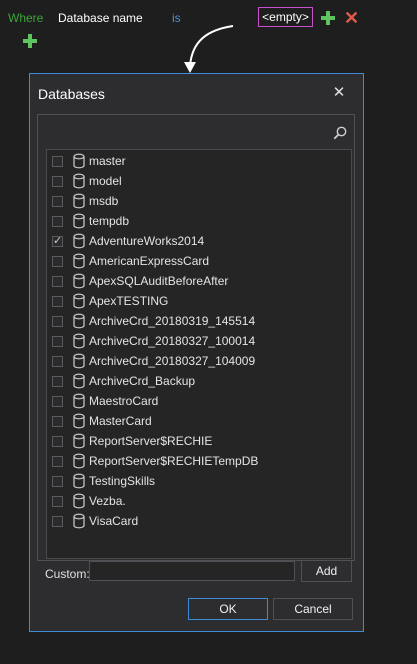 Image resolution: width=417 pixels, height=664 pixels. I want to click on list-item: ReportServer$RECHIE, so click(197, 443).